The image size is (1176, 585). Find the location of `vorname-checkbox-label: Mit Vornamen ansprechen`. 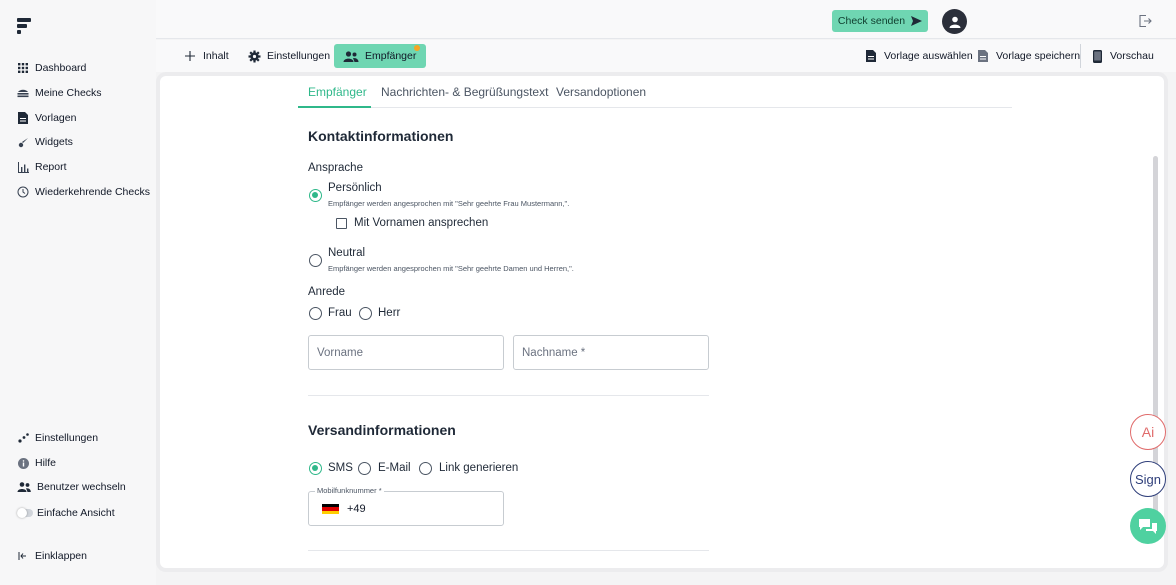

vorname-checkbox-label: Mit Vornamen ansprechen is located at coordinates (421, 223).